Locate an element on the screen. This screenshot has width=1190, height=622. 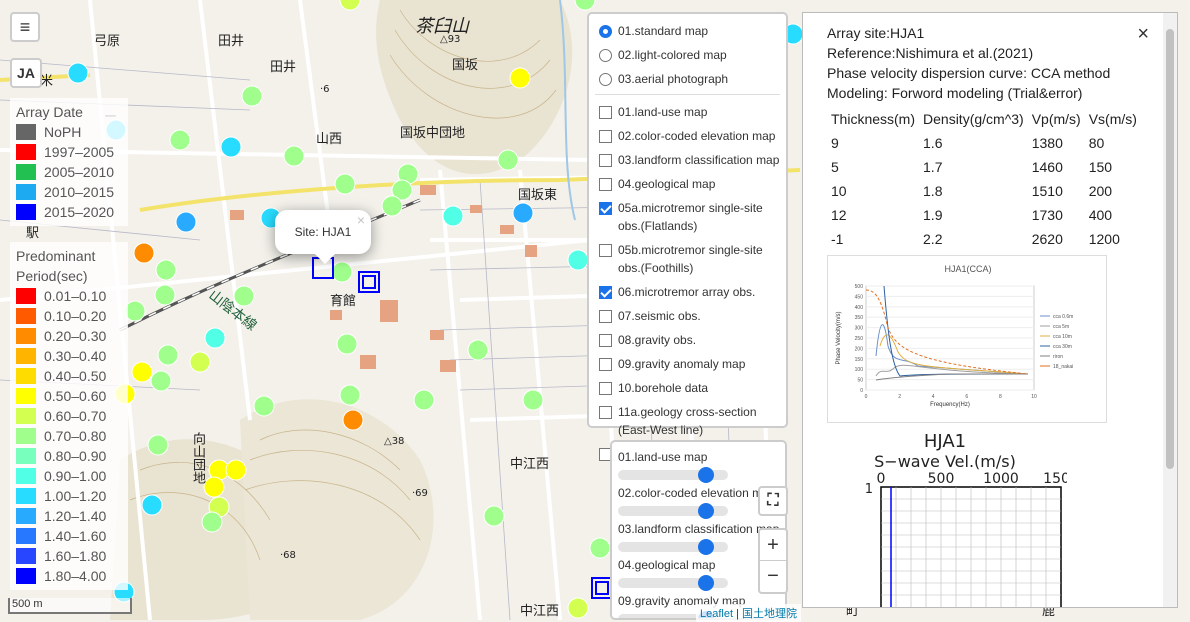
zoom-out-button: − is located at coordinates (773, 576).